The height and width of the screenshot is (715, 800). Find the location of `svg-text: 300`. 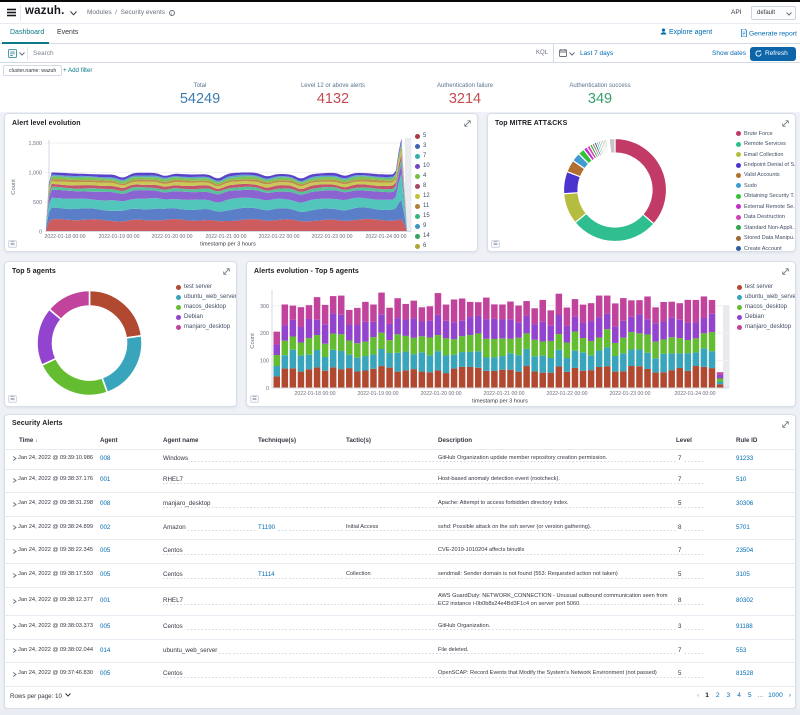

svg-text: 300 is located at coordinates (264, 307).